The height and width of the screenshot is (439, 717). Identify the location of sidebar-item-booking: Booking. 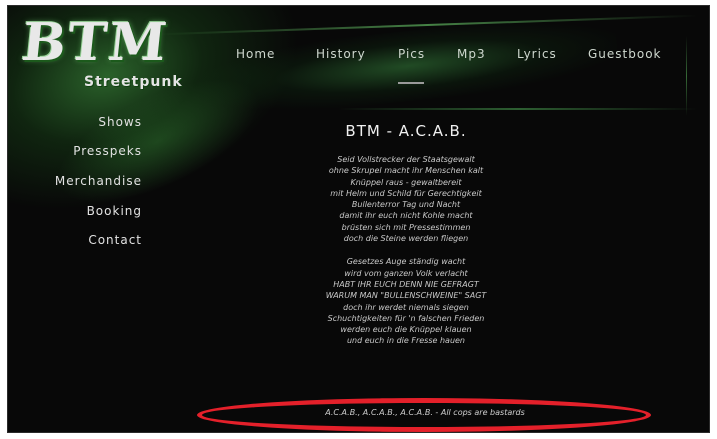
(114, 211).